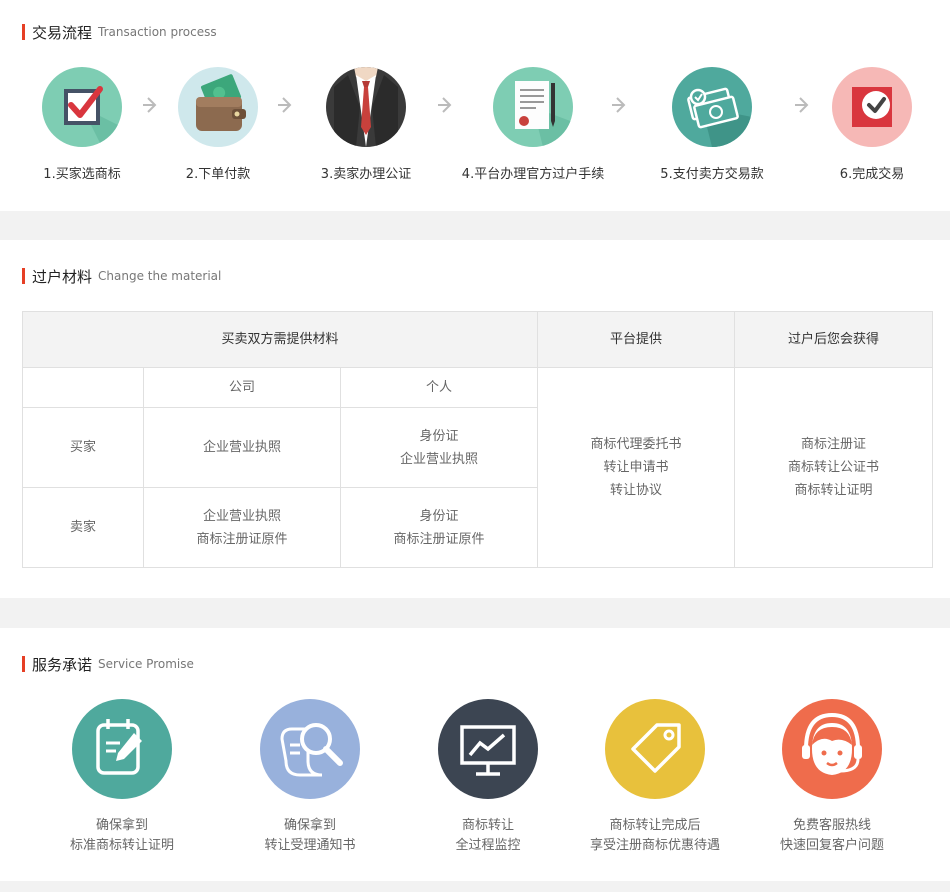 The image size is (950, 892). Describe the element at coordinates (712, 174) in the screenshot. I see `step-label: 5.支付卖方交易款` at that location.